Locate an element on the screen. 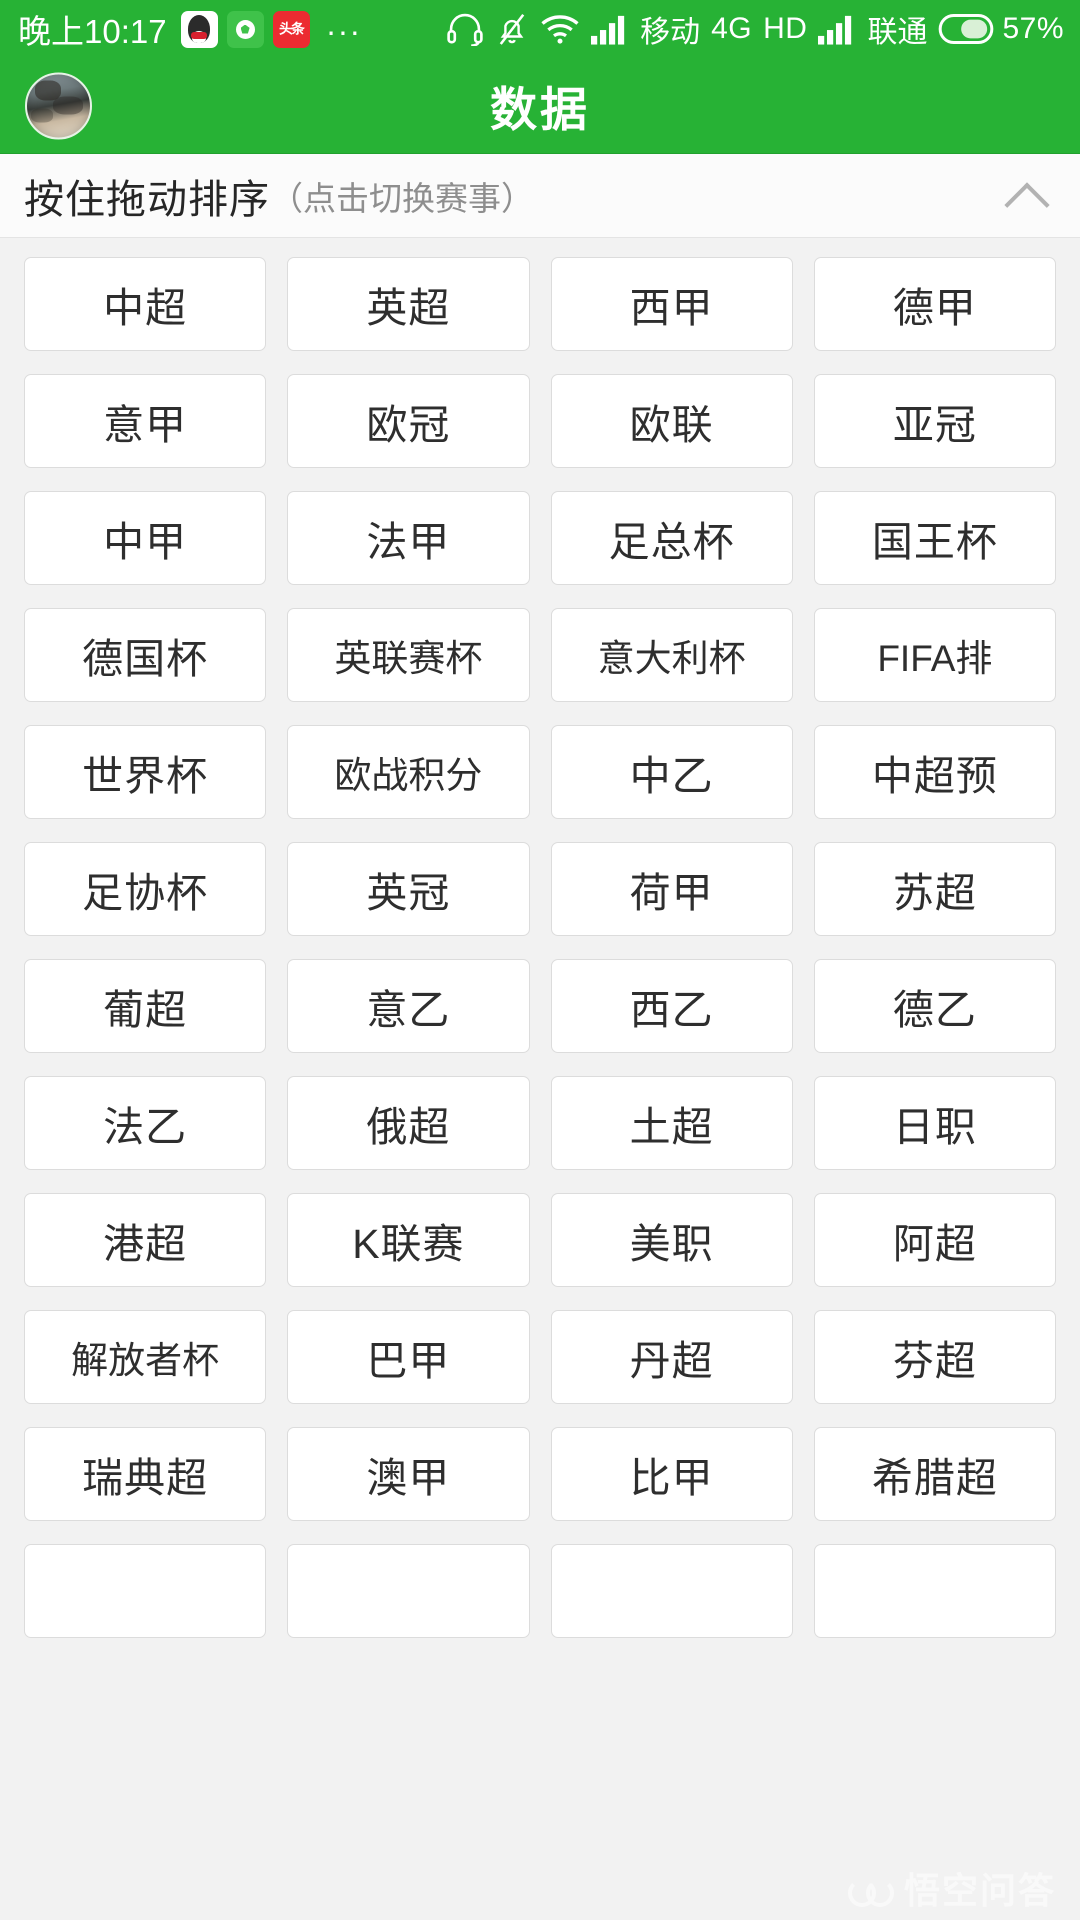 Image resolution: width=1080 pixels, height=1920 pixels. app-header: 数据 is located at coordinates (540, 106).